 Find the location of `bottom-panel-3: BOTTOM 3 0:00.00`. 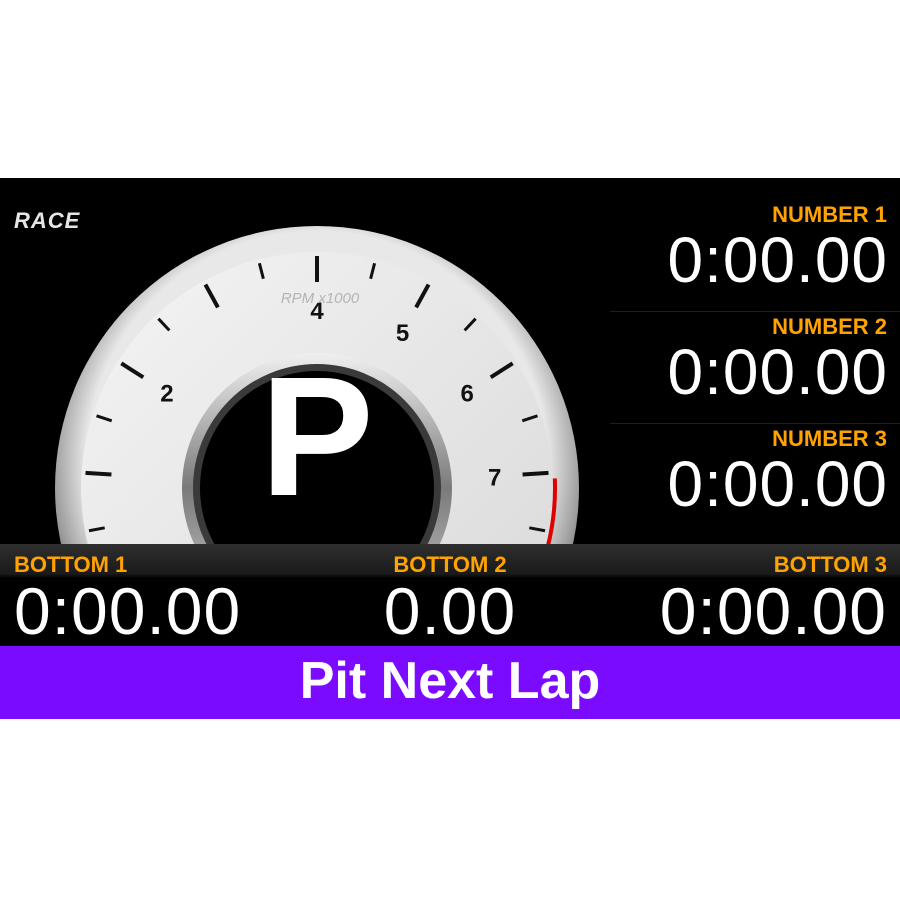

bottom-panel-3: BOTTOM 3 0:00.00 is located at coordinates (773, 598).